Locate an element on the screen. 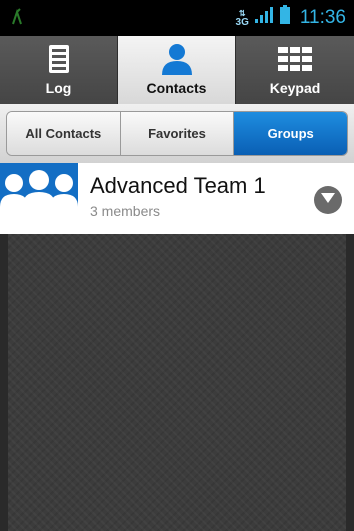 This screenshot has height=531, width=354. chevron-down-icon is located at coordinates (328, 200).